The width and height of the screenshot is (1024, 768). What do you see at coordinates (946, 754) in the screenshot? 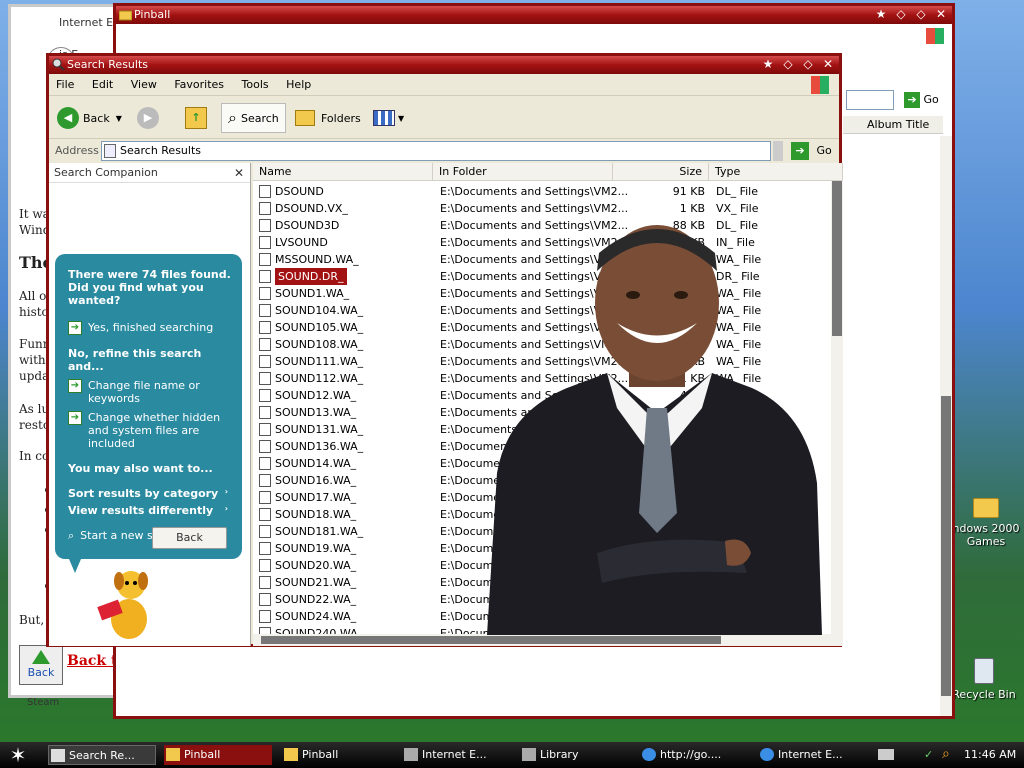
I see `search-tray-icon: ⌕` at bounding box center [946, 754].